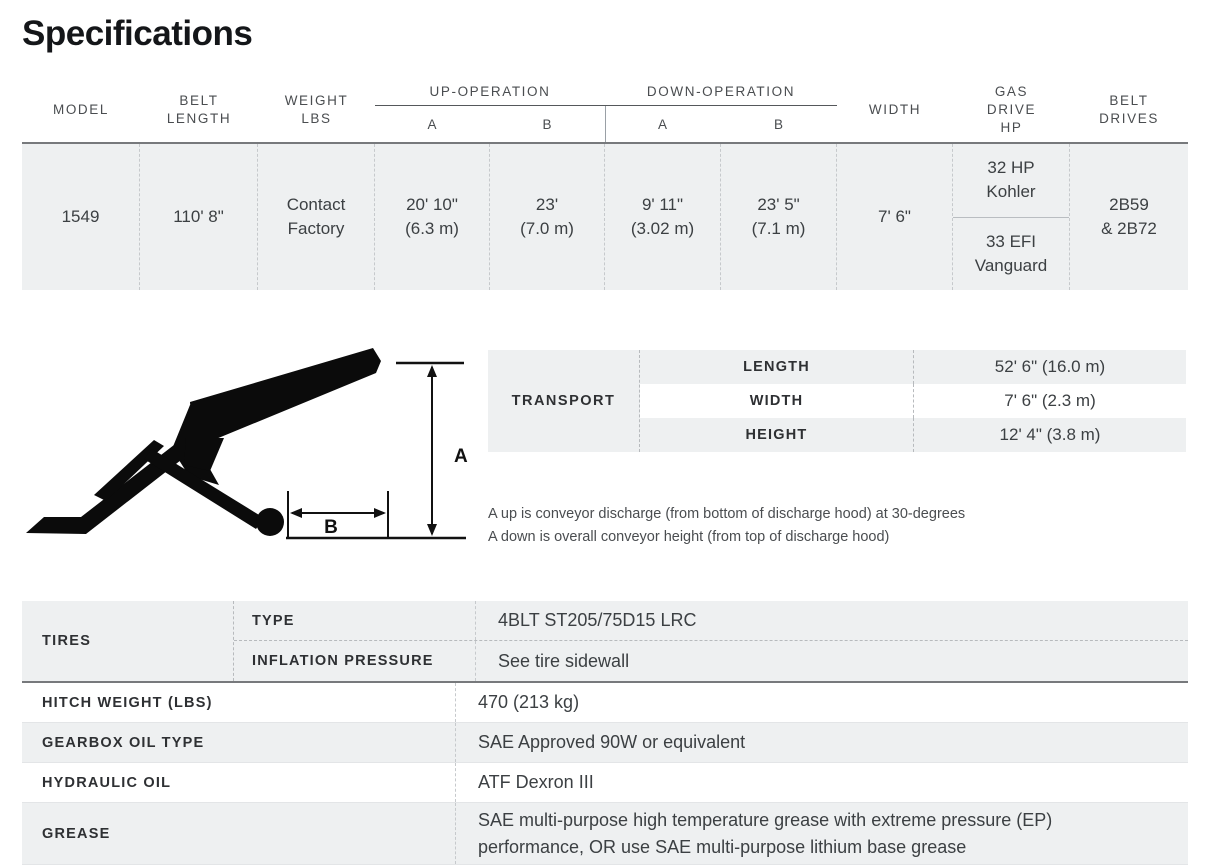 This screenshot has height=868, width=1213. Describe the element at coordinates (432, 124) in the screenshot. I see `header-up-a: A` at that location.